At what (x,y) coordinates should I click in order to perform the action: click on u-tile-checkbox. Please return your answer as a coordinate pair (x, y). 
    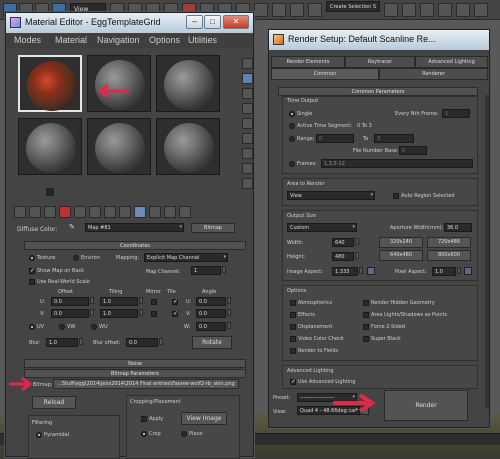
    Looking at the image, I should click on (175, 301).